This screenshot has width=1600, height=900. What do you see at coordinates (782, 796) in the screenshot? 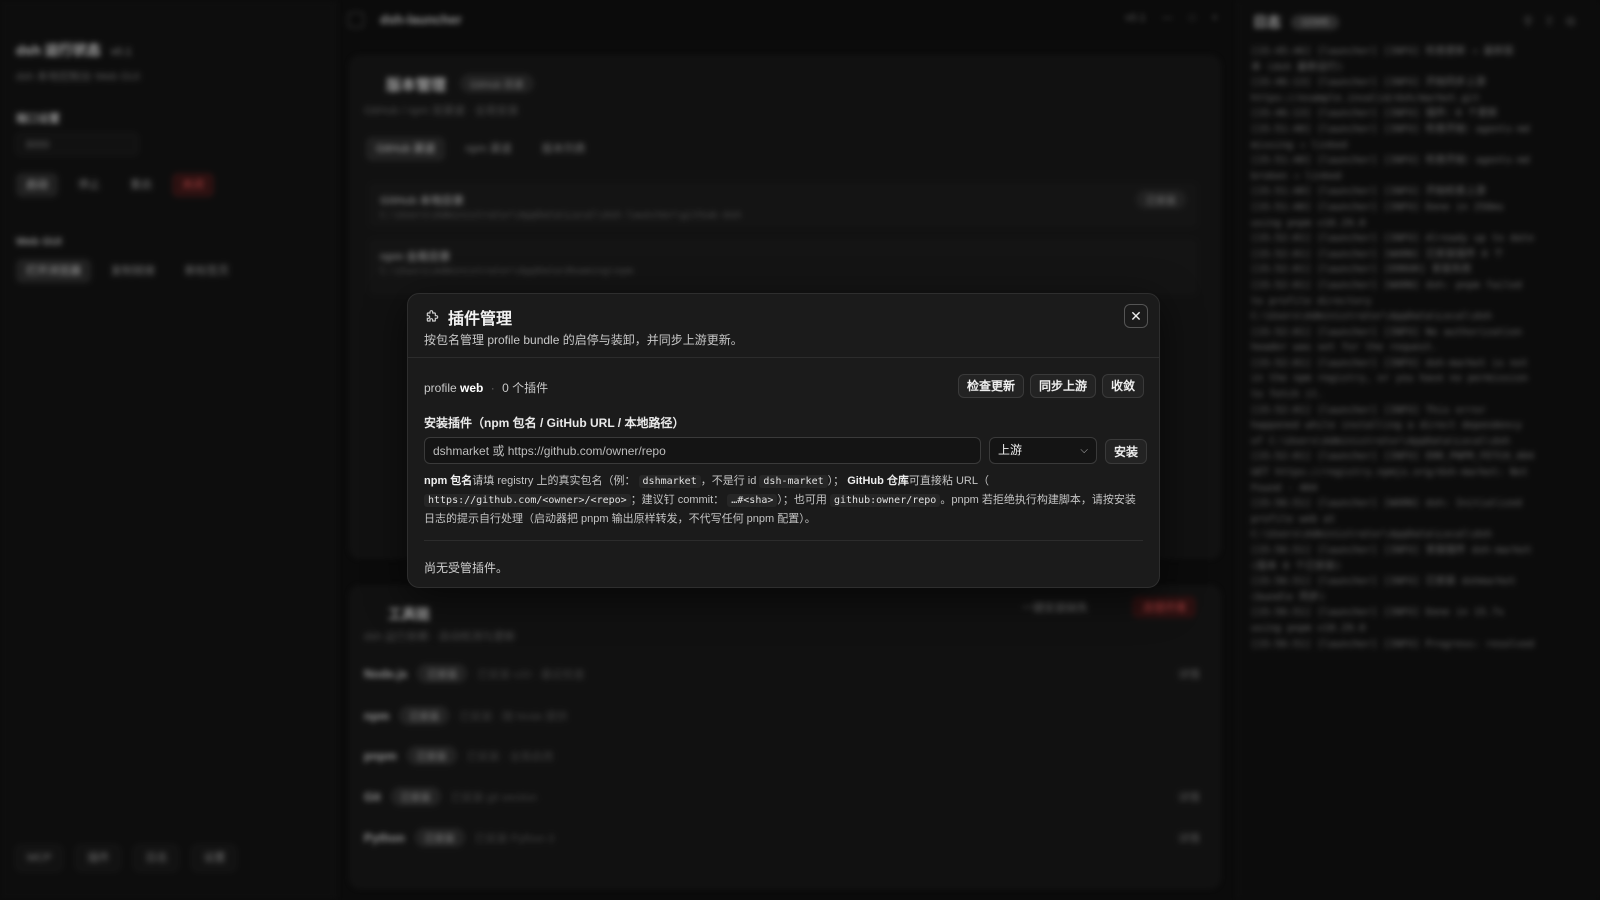
I see `tool-row: Git 已安装 已安装 git version 详情` at bounding box center [782, 796].